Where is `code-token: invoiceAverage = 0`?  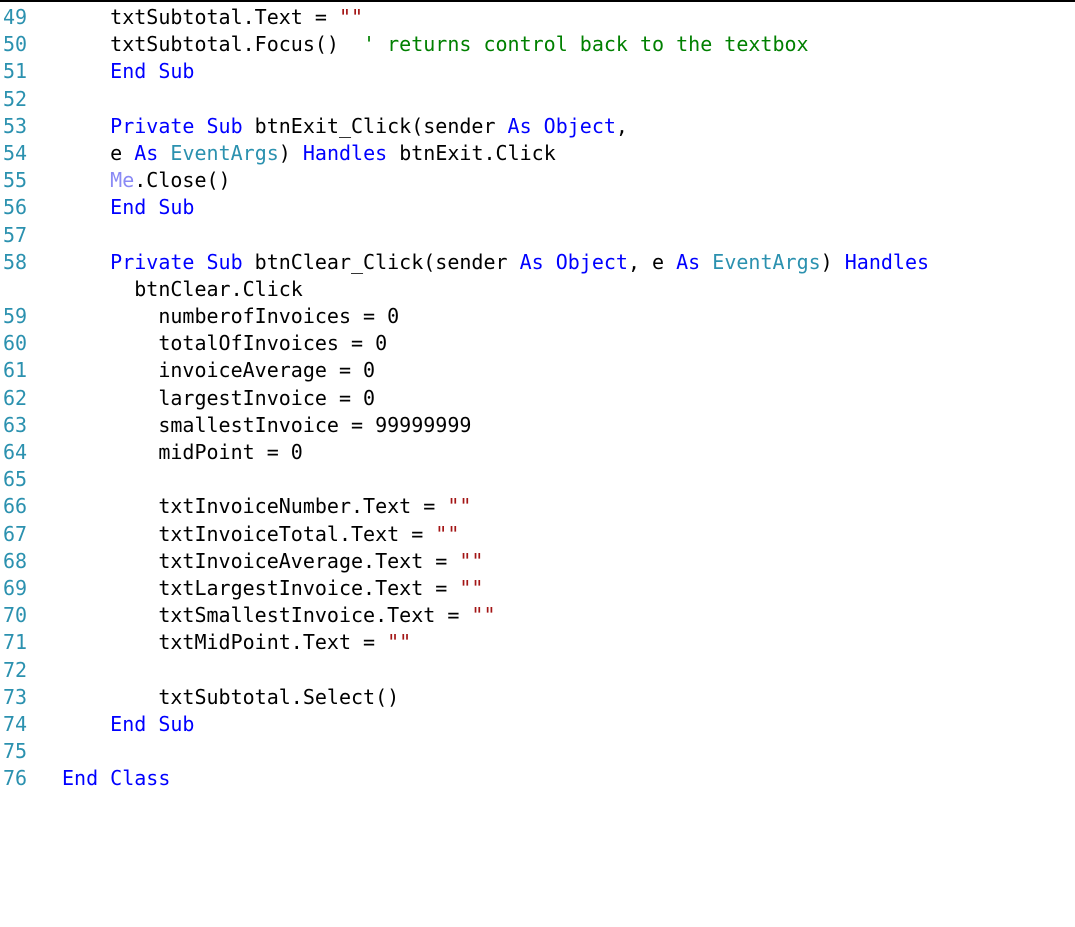 code-token: invoiceAverage = 0 is located at coordinates (267, 370).